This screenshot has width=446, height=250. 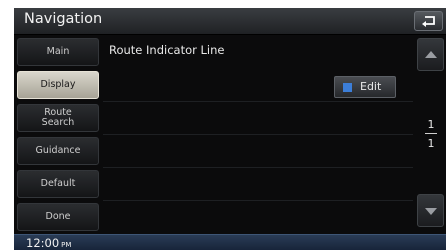 I want to click on scroll-up-arrow-icon, so click(x=431, y=54).